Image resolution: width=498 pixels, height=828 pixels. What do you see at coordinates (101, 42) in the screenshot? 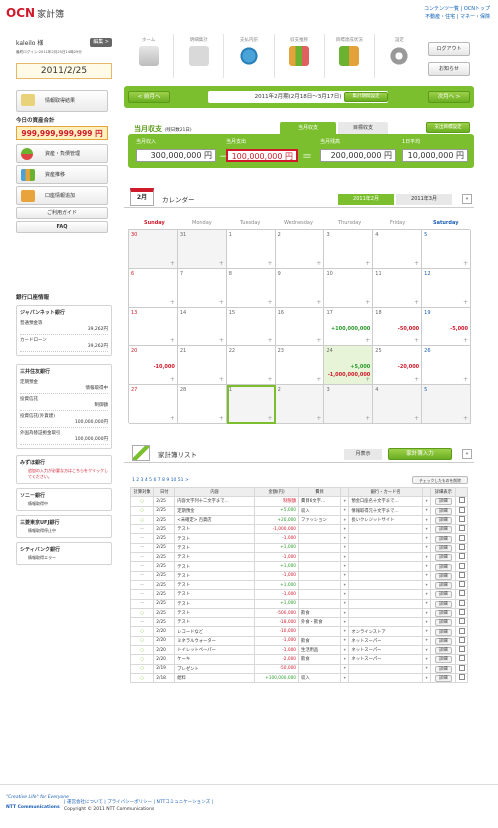
I see `edit-button: 編集 >` at bounding box center [101, 42].